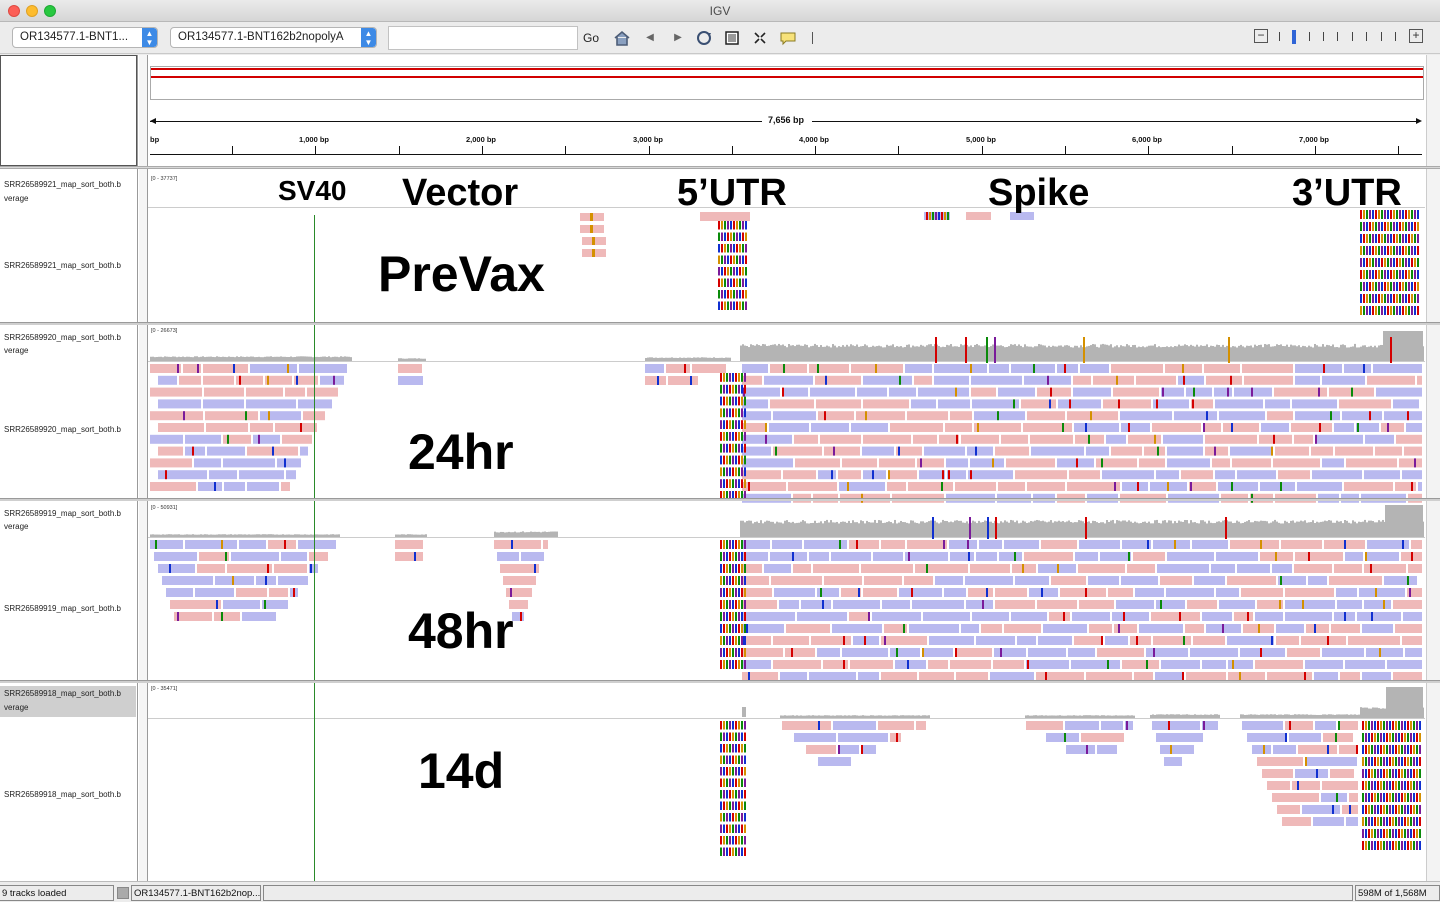 This screenshot has height=902, width=1440. I want to click on locus-input, so click(483, 38).